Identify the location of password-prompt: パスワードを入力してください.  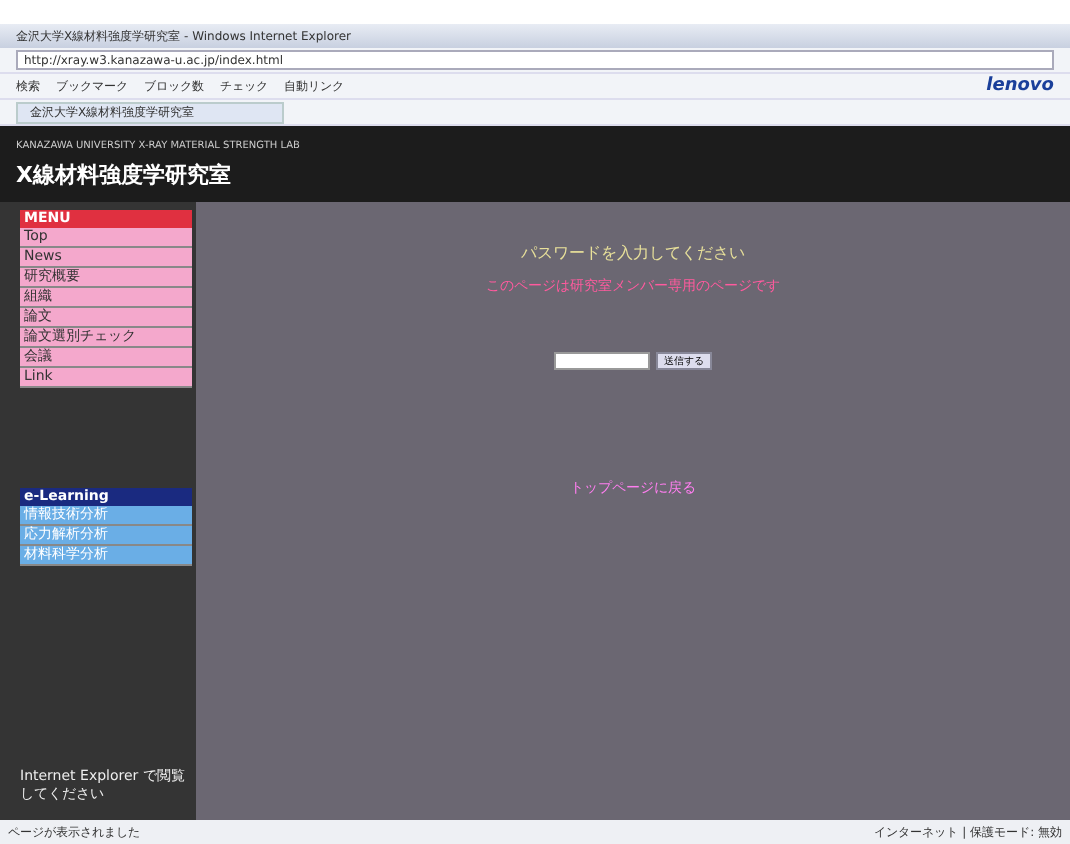
(633, 253).